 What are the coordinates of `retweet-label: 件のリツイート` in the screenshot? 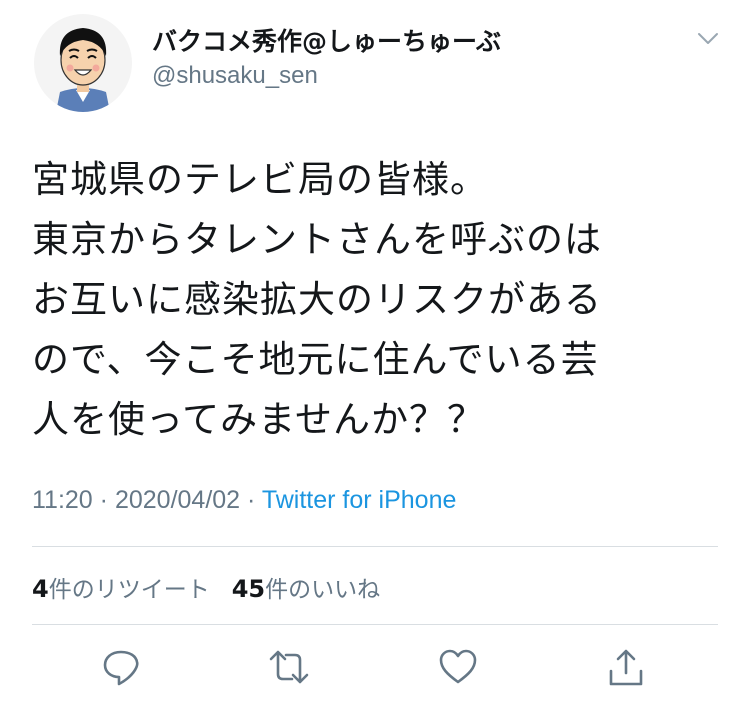 It's located at (129, 590).